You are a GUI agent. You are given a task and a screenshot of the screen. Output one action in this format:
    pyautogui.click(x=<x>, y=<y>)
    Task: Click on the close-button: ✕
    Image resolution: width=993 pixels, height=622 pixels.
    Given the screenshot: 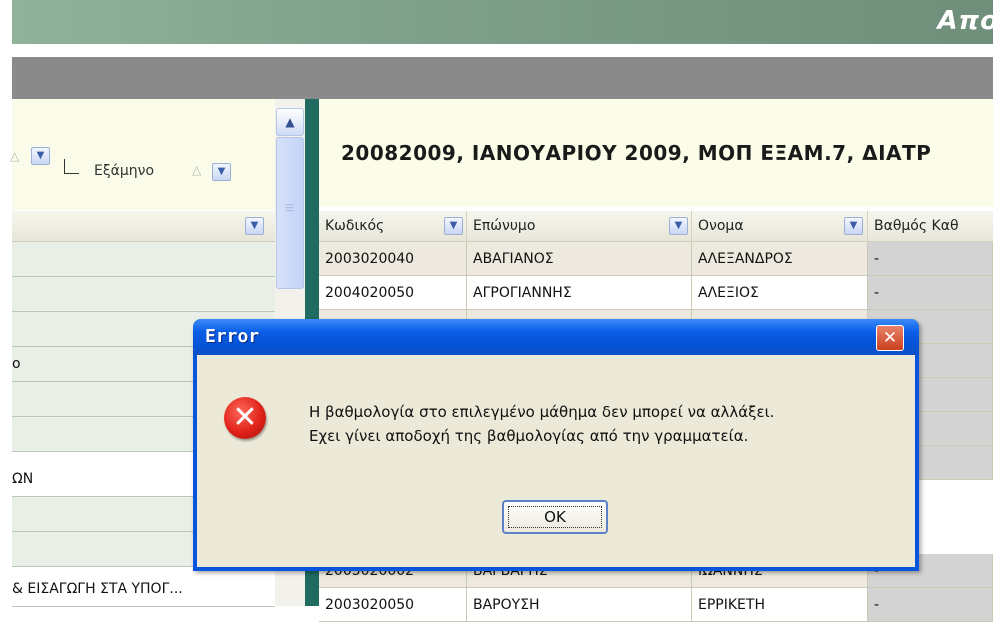 What is the action you would take?
    pyautogui.click(x=890, y=338)
    